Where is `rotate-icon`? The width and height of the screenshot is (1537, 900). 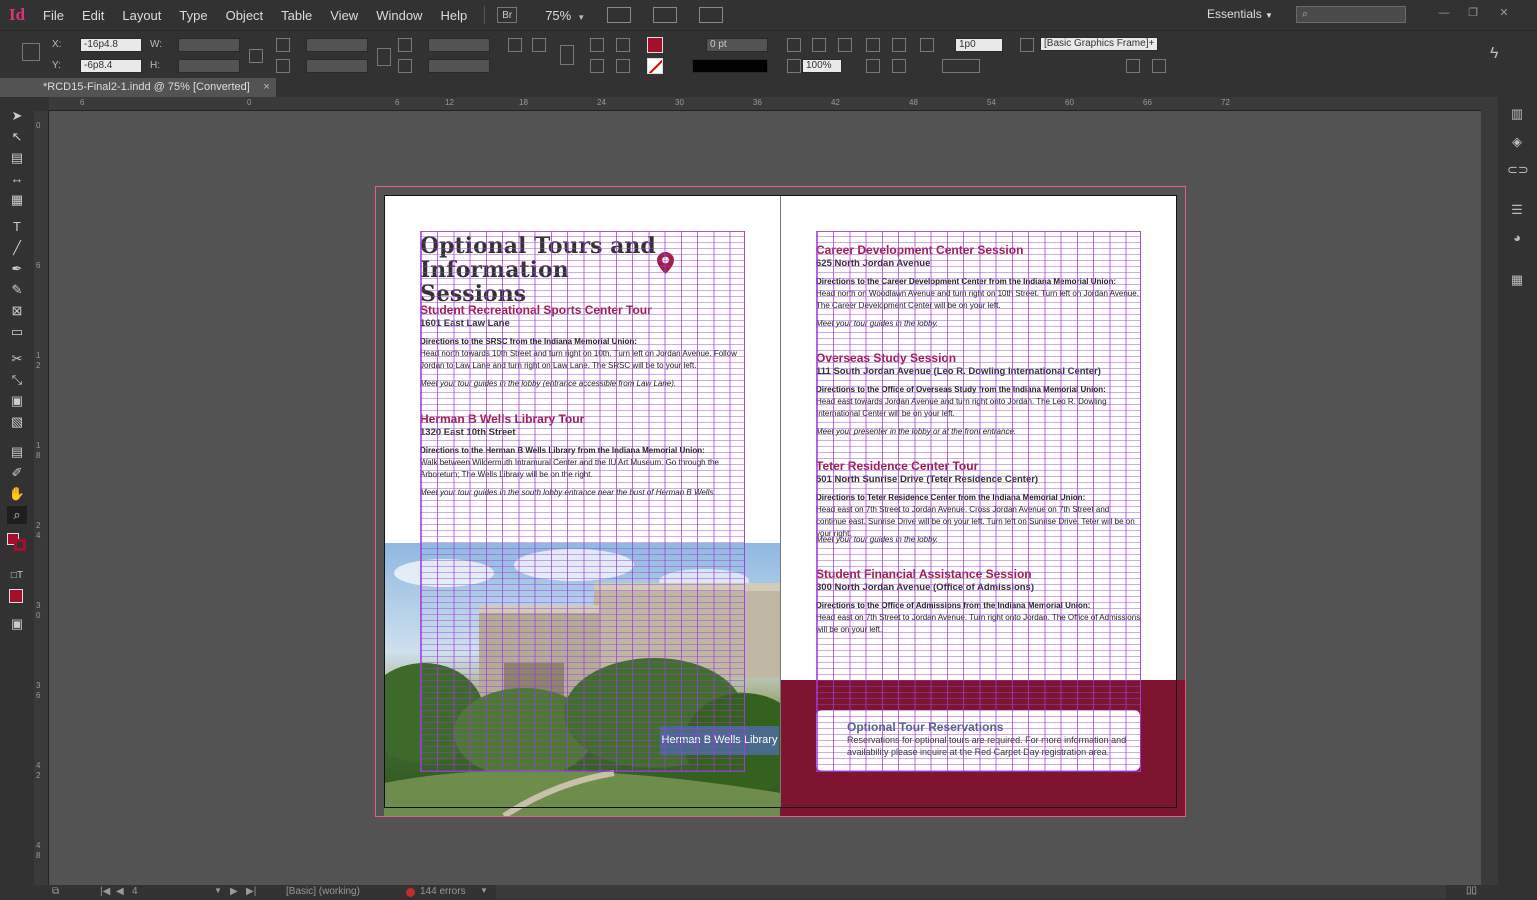 rotate-icon is located at coordinates (405, 45).